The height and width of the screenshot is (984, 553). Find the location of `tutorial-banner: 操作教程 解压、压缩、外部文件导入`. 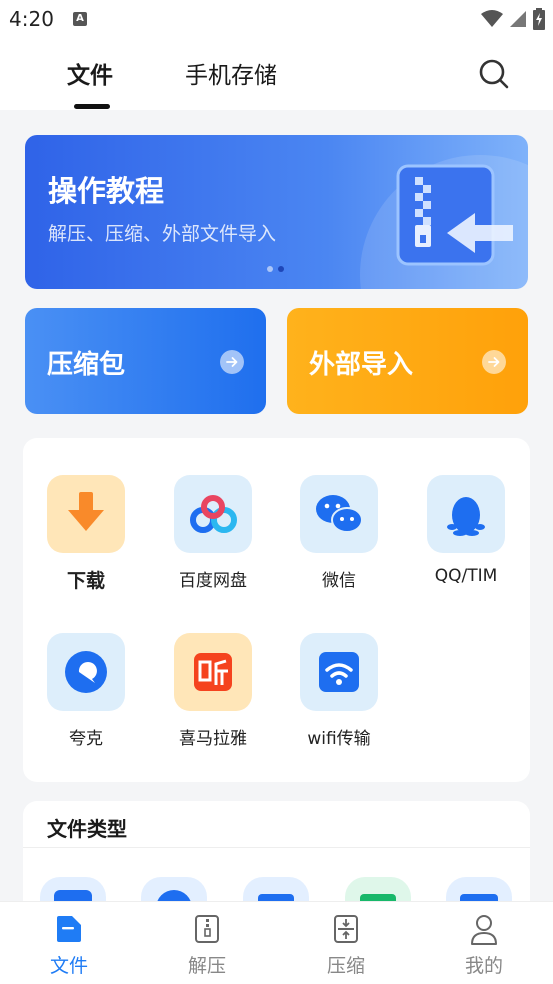

tutorial-banner: 操作教程 解压、压缩、外部文件导入 is located at coordinates (276, 212).